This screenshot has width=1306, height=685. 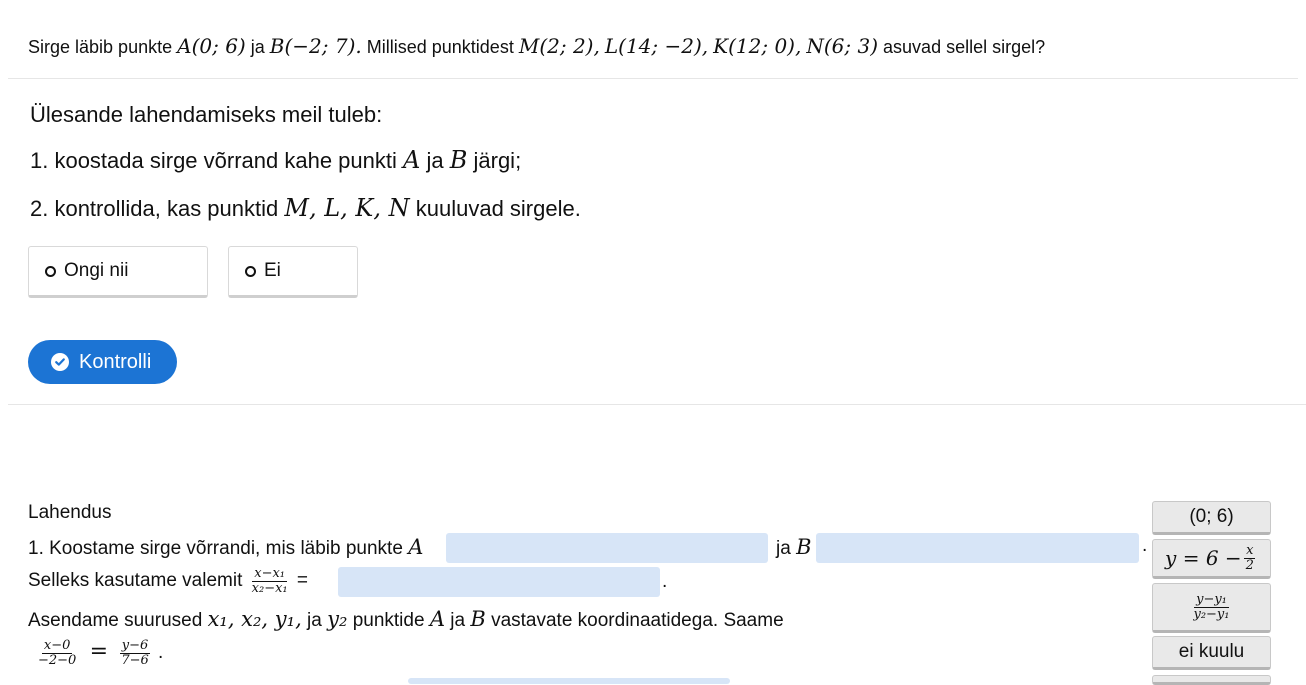 I want to click on fraction-y: y−6 7−6, so click(x=135, y=653).